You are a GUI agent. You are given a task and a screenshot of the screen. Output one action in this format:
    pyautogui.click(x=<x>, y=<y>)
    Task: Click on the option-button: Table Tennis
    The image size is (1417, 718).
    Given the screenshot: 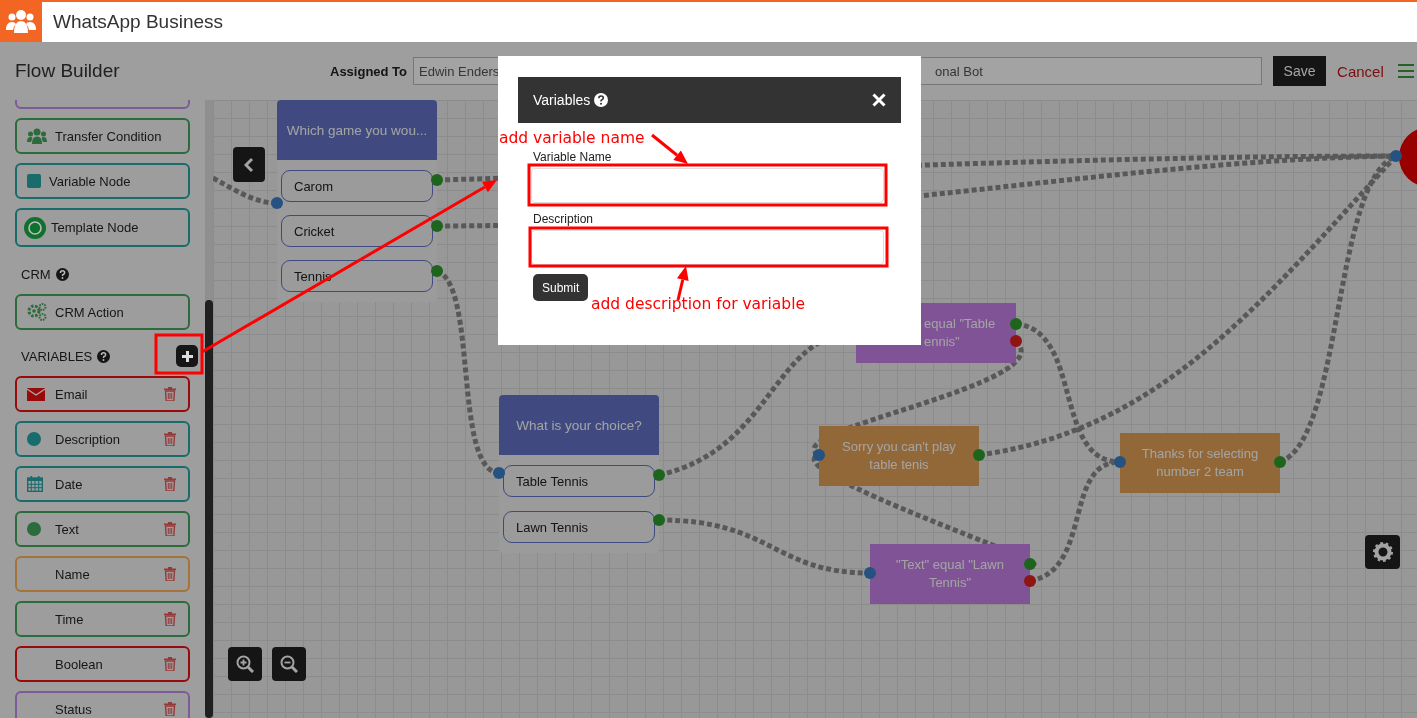 What is the action you would take?
    pyautogui.click(x=579, y=481)
    